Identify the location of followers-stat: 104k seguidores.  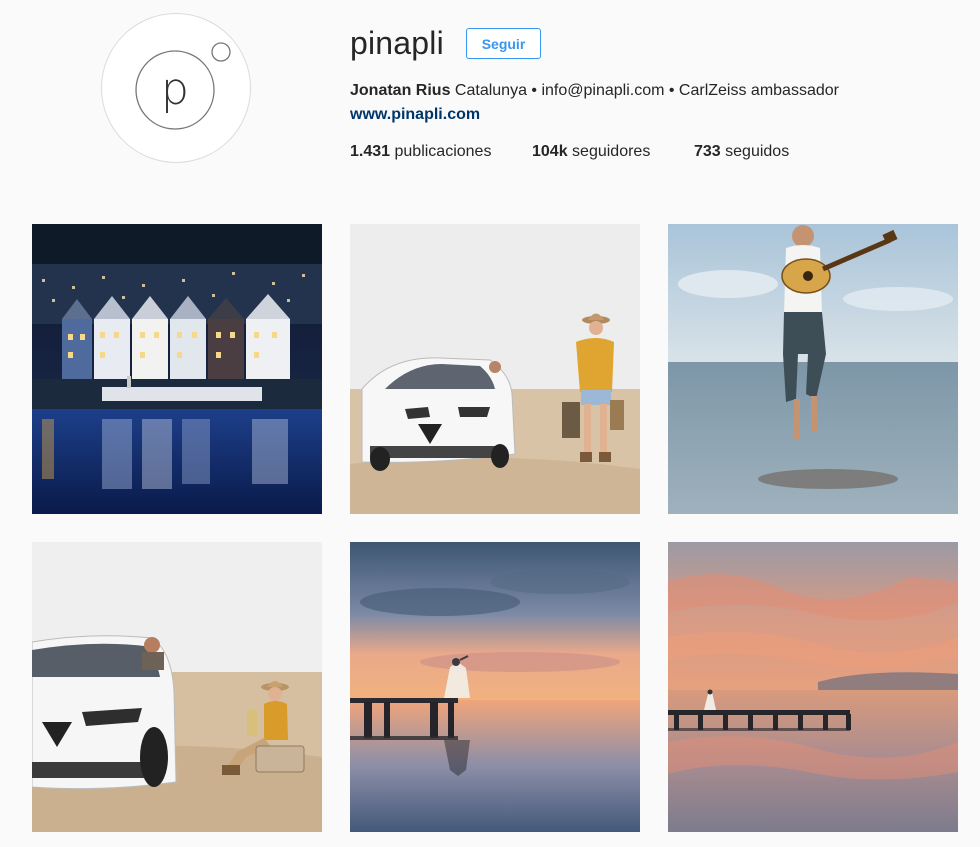
(591, 152).